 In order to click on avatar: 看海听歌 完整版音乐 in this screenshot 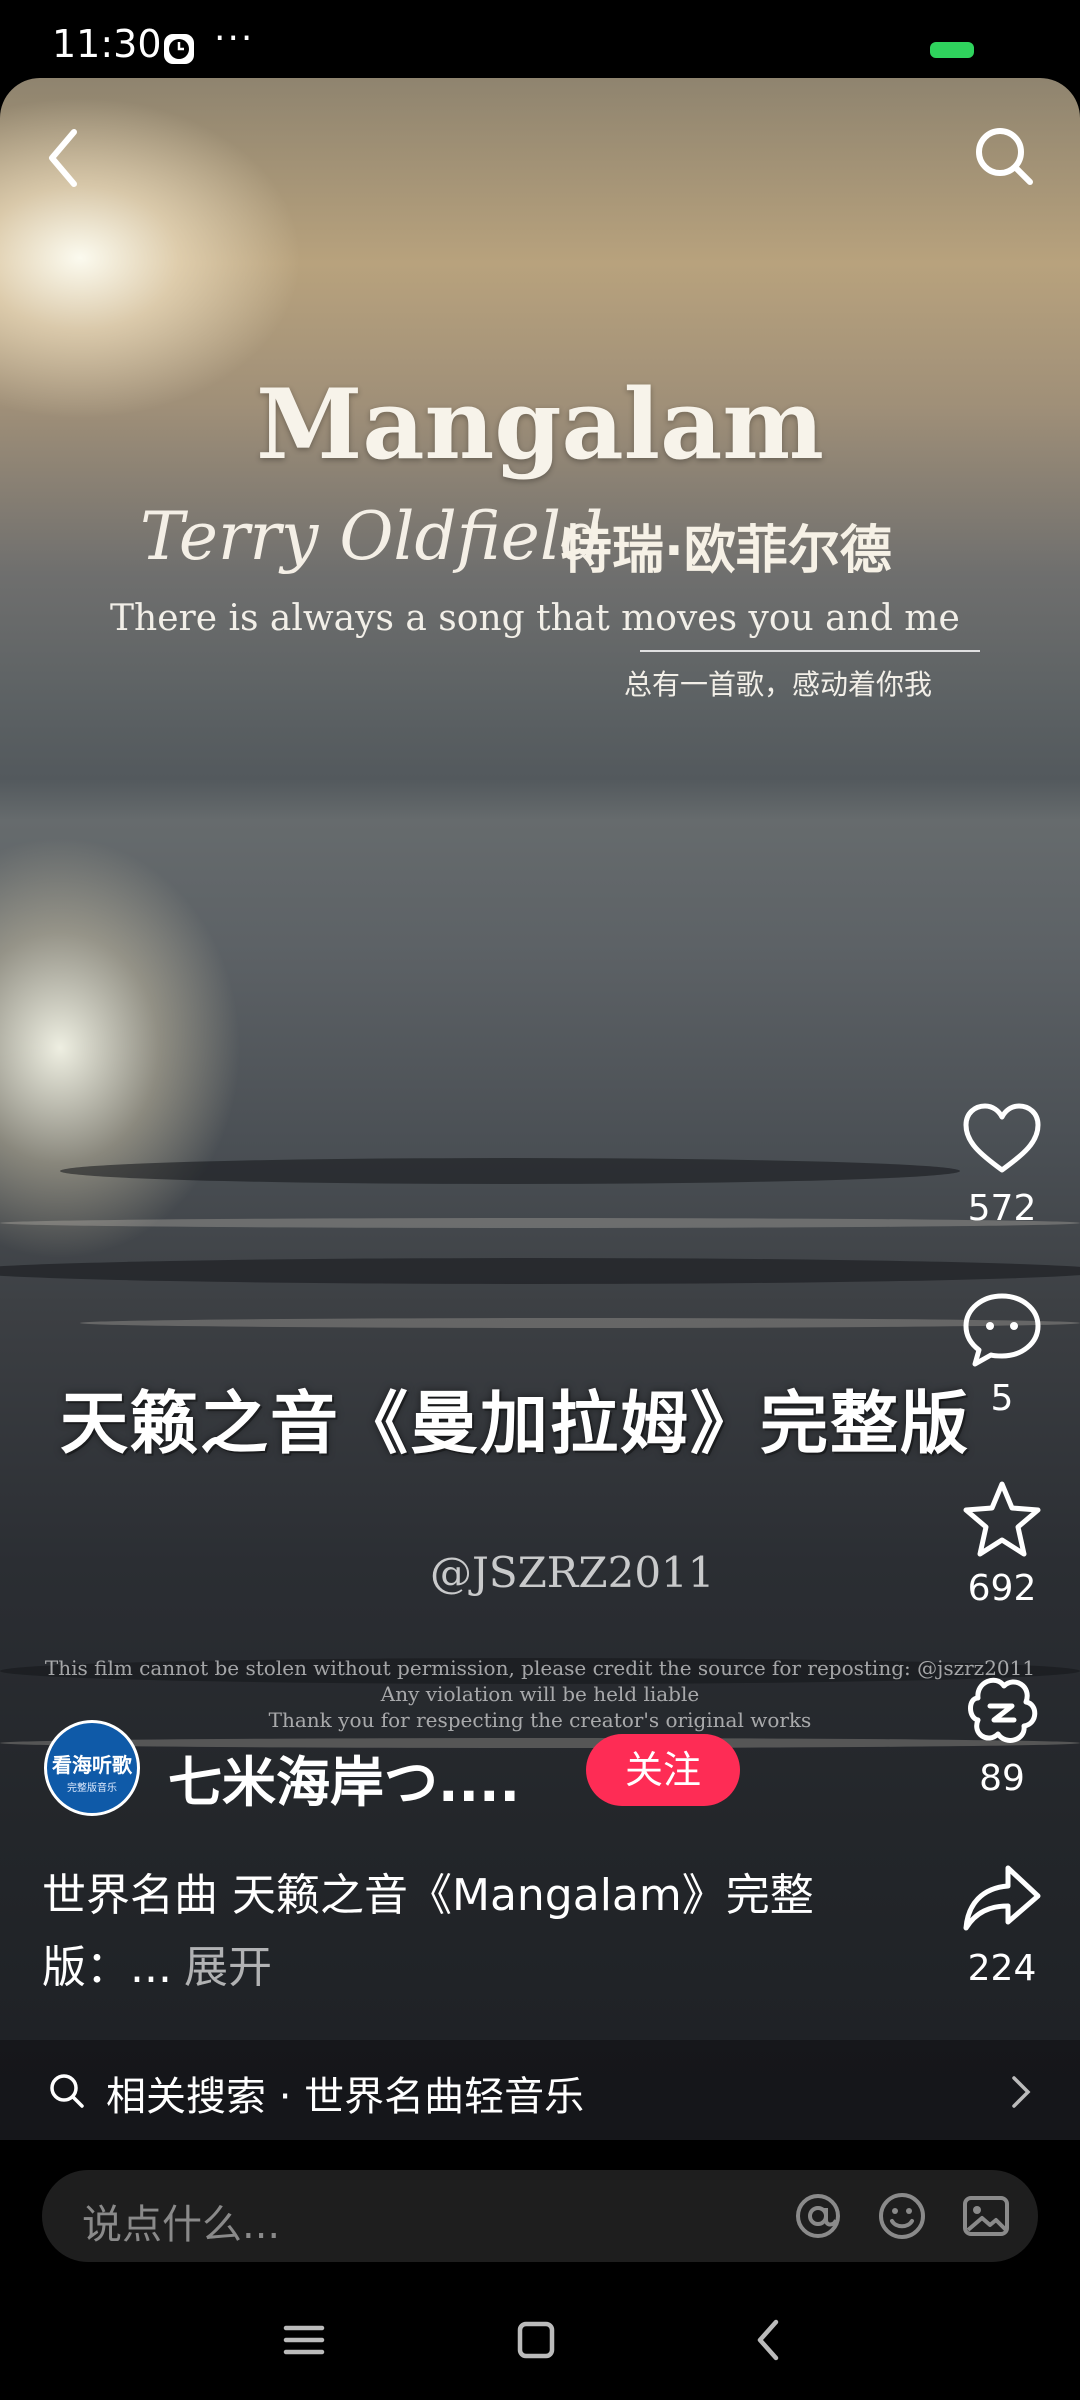, I will do `click(92, 1768)`.